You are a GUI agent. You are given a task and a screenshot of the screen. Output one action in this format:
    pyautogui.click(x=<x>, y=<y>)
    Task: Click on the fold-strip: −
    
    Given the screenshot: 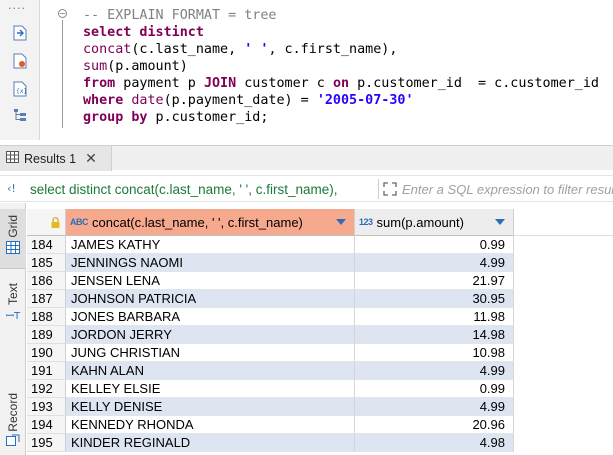 What is the action you would take?
    pyautogui.click(x=63, y=70)
    